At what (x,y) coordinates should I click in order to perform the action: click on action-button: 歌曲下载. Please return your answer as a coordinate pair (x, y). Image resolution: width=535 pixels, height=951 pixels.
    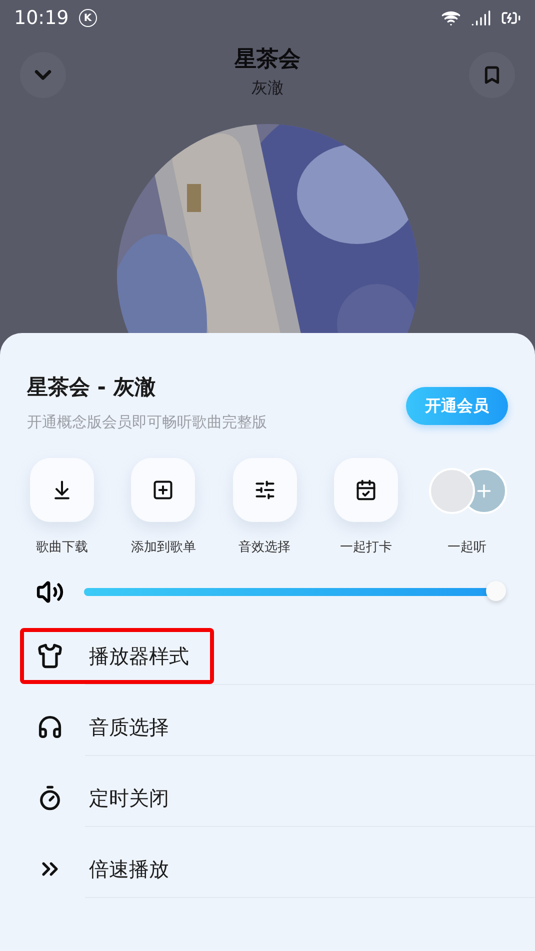
    Looking at the image, I should click on (62, 507).